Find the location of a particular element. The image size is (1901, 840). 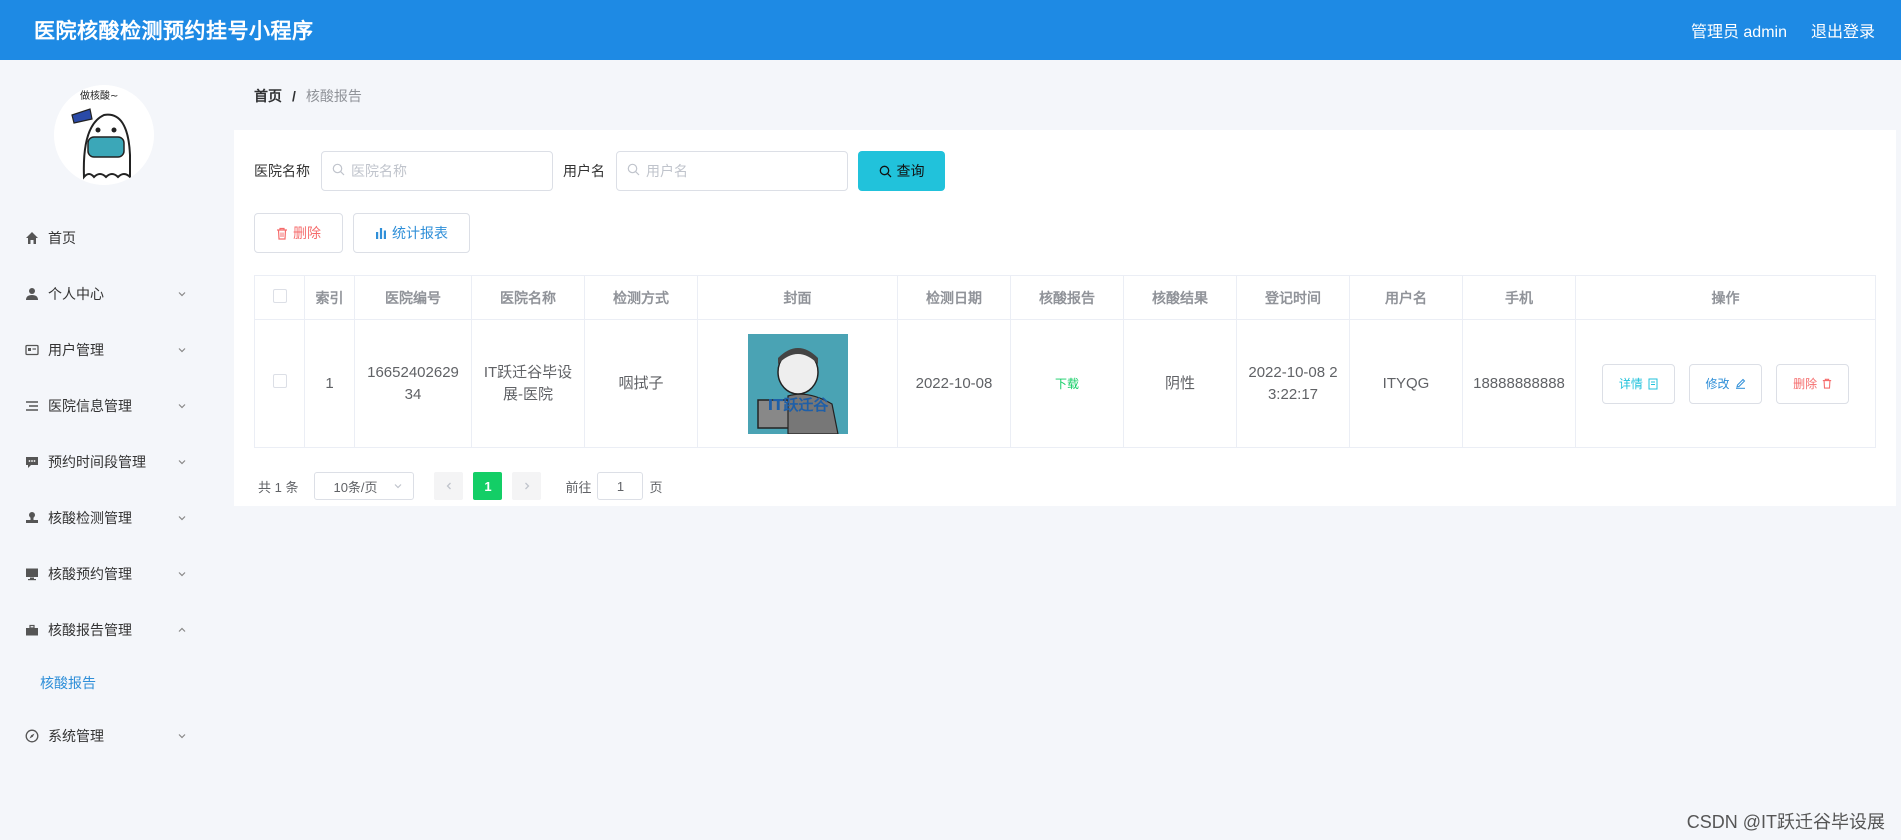

next-page-button is located at coordinates (527, 486).